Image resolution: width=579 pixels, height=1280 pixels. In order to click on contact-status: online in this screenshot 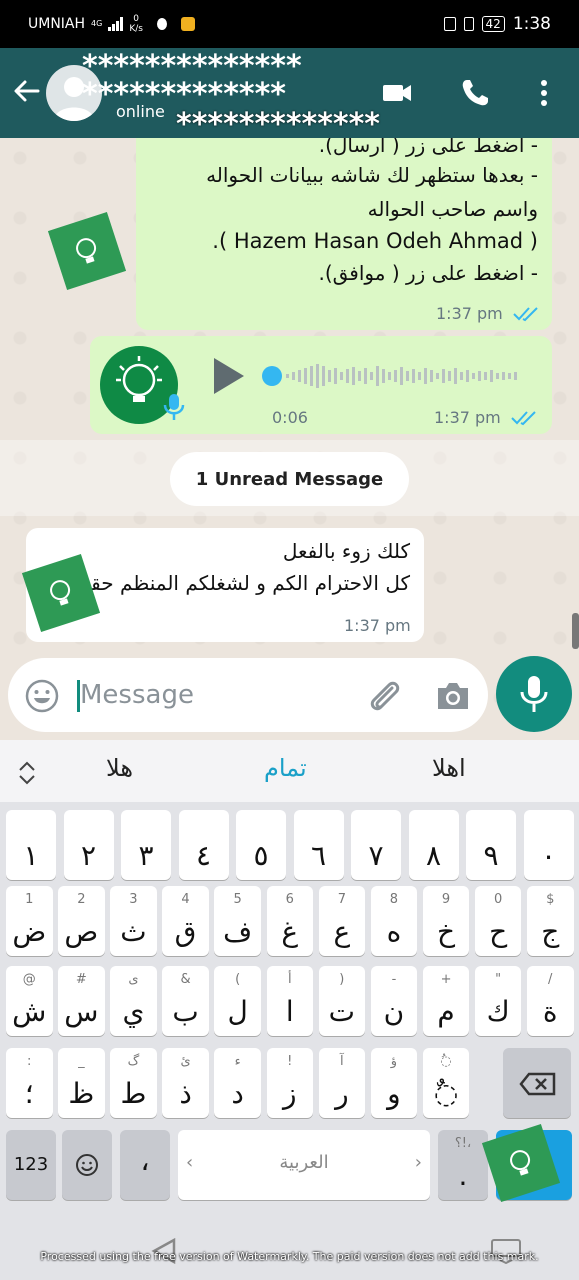, I will do `click(140, 111)`.